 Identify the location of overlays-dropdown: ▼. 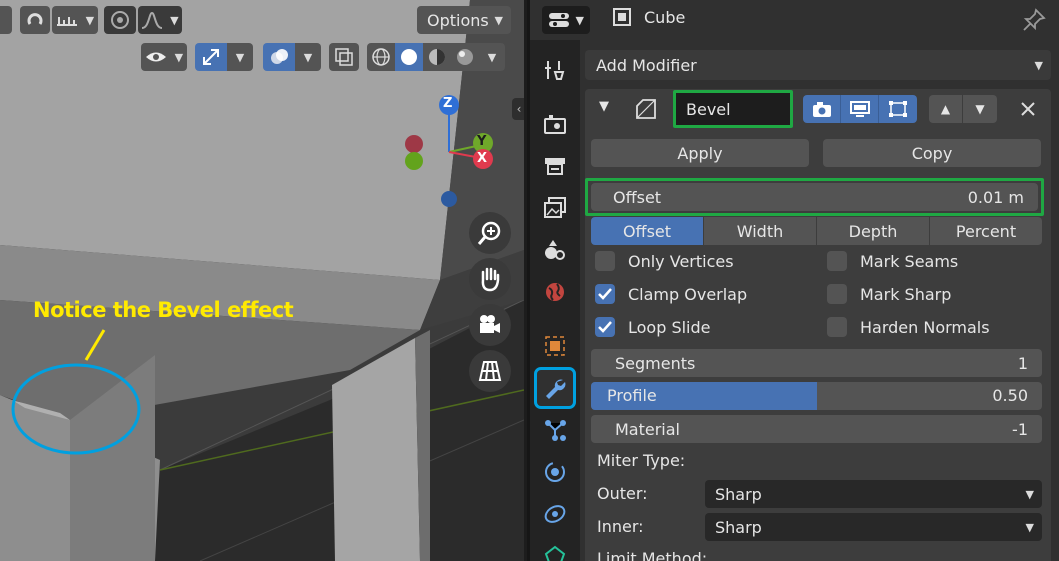
(308, 57).